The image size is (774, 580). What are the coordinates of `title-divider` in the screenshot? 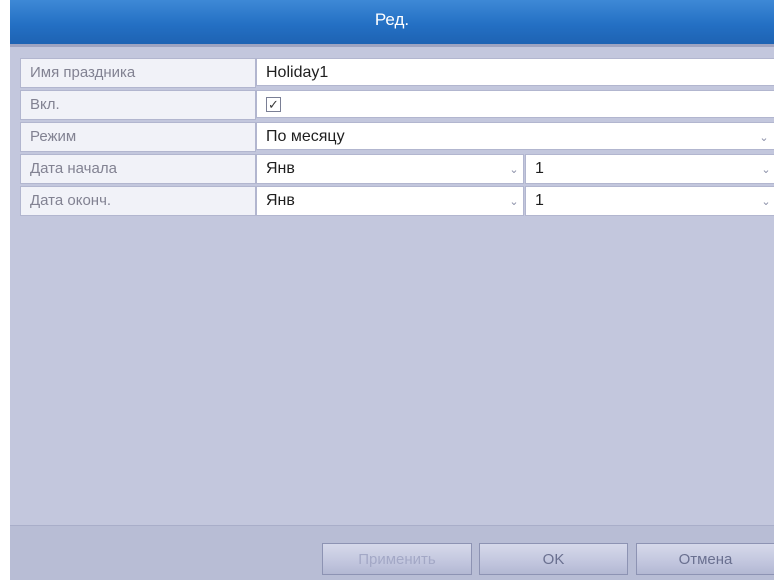 It's located at (392, 45).